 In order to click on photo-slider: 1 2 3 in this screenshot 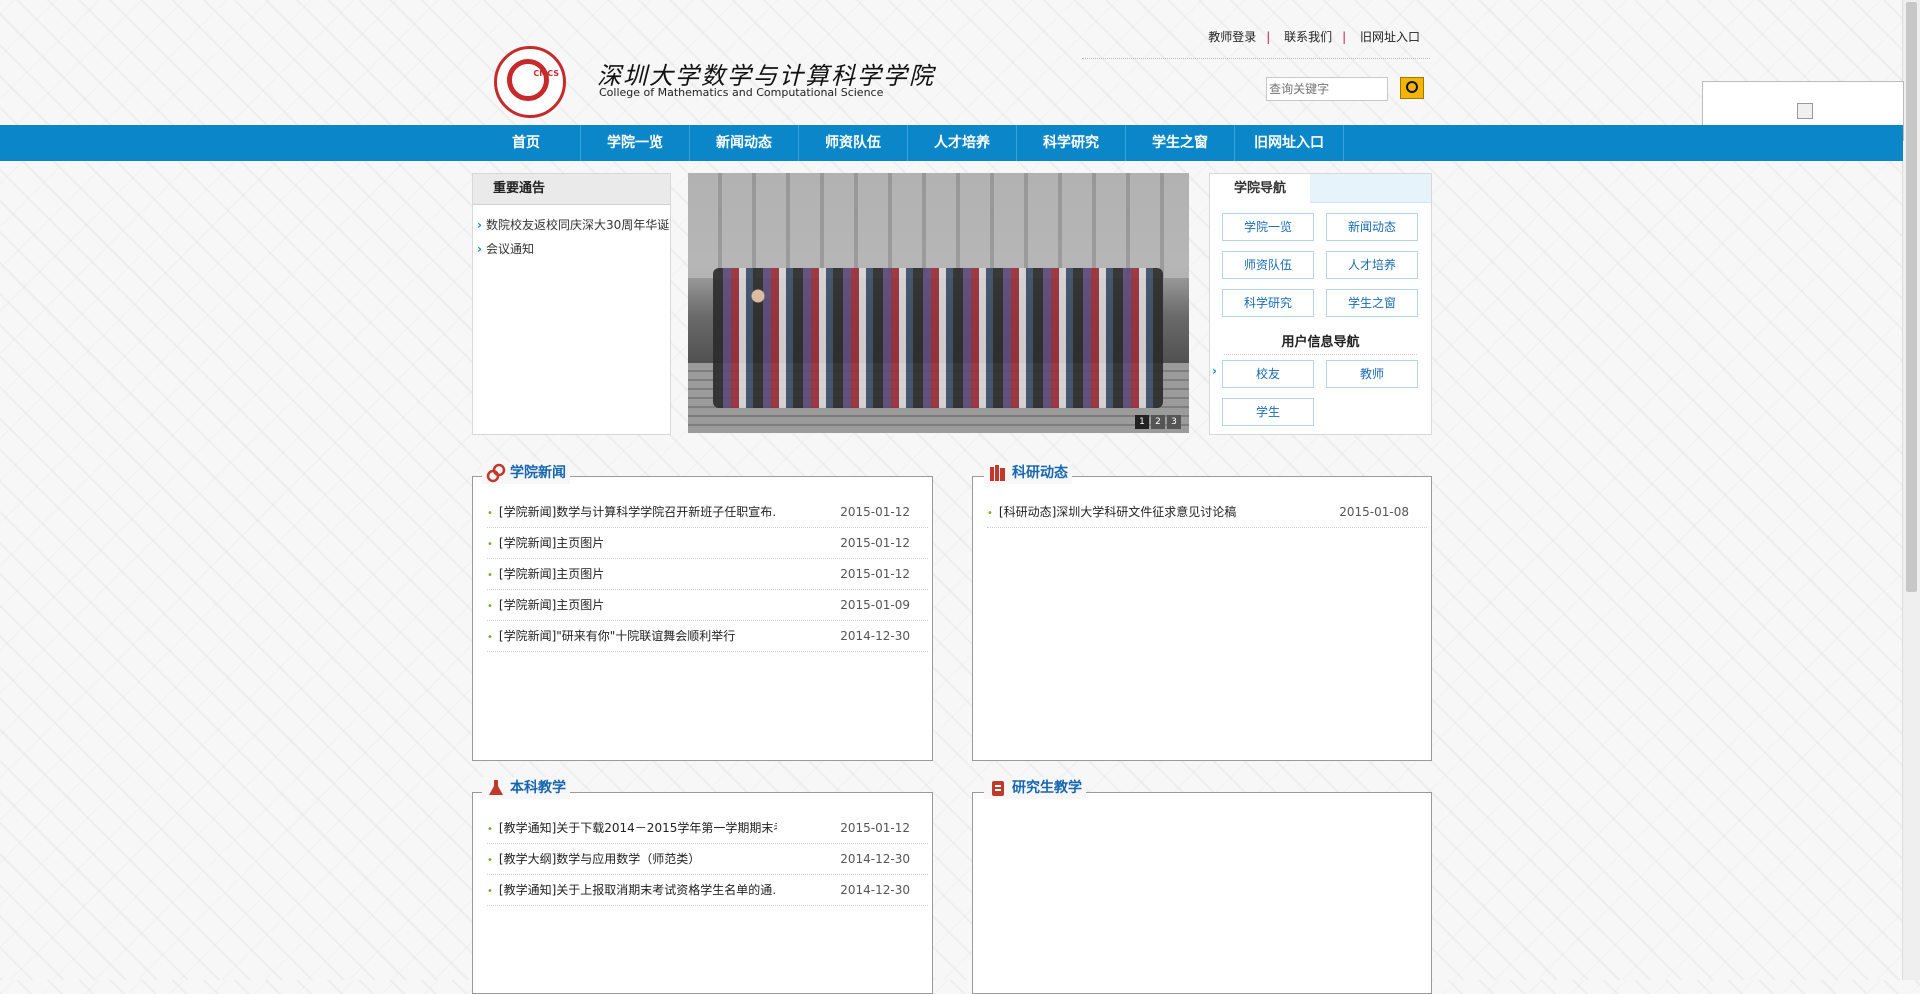, I will do `click(938, 303)`.